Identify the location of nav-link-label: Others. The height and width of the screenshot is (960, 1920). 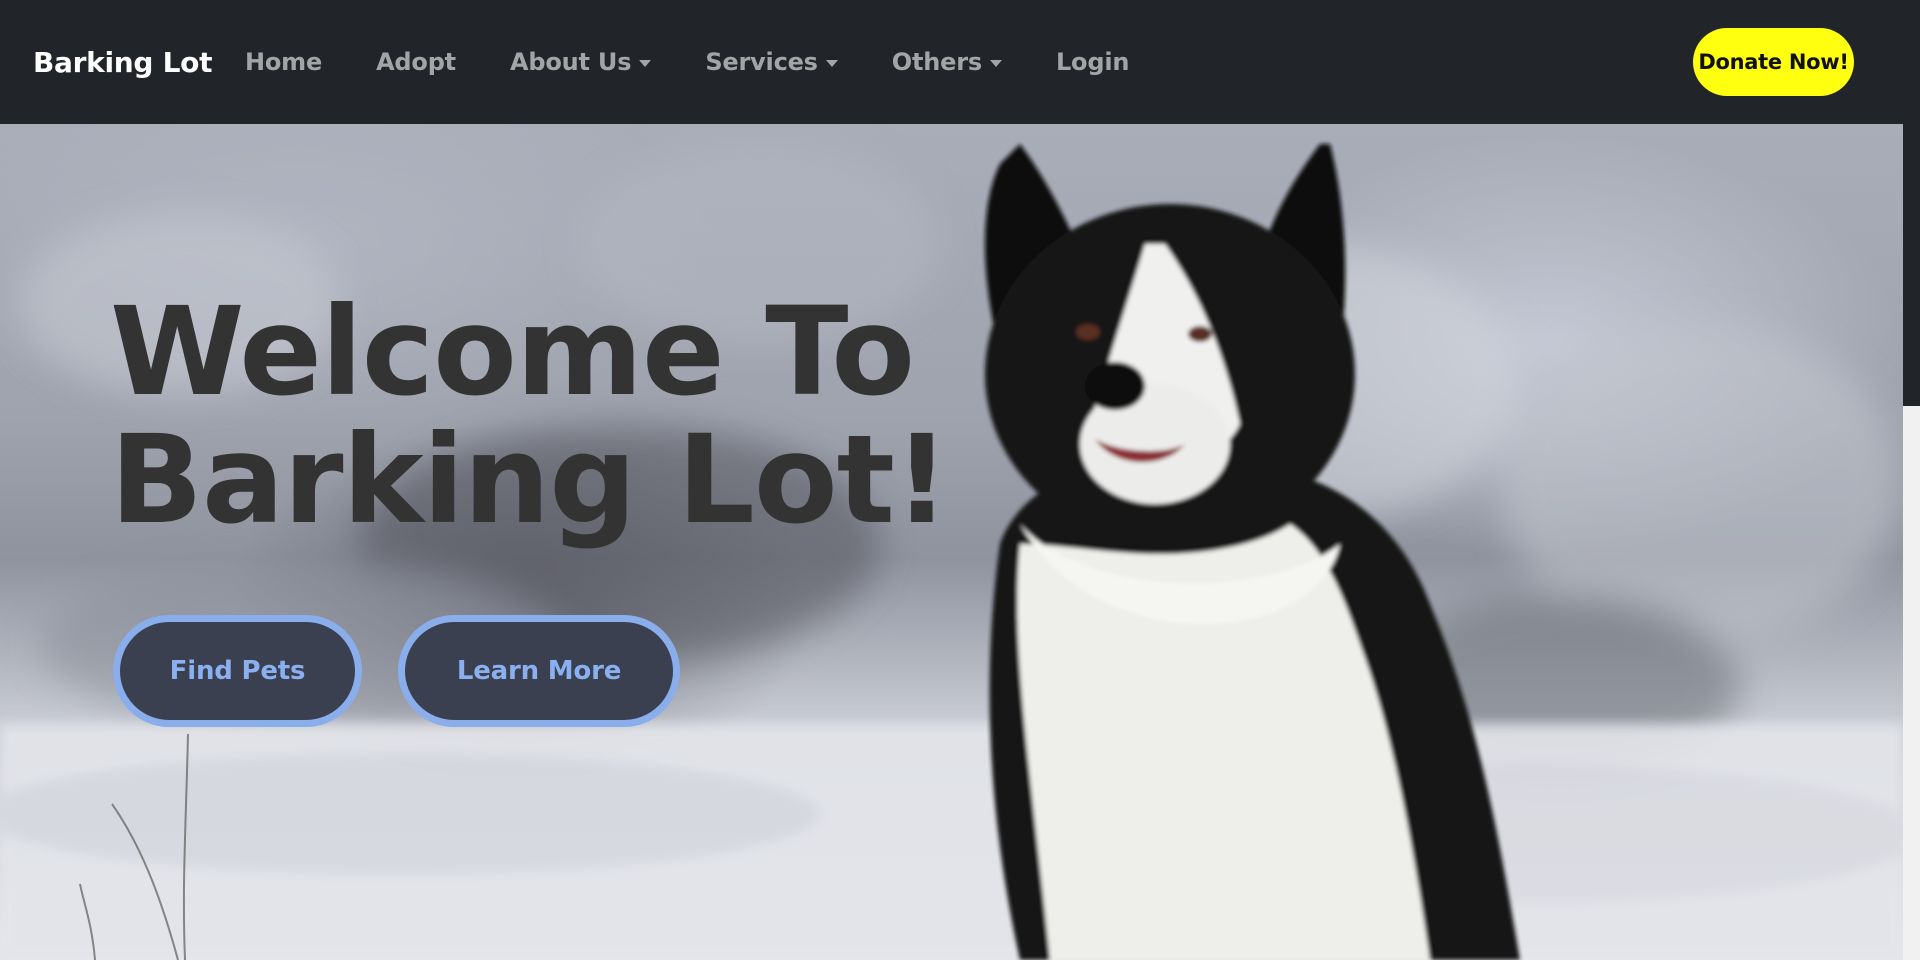
(936, 62).